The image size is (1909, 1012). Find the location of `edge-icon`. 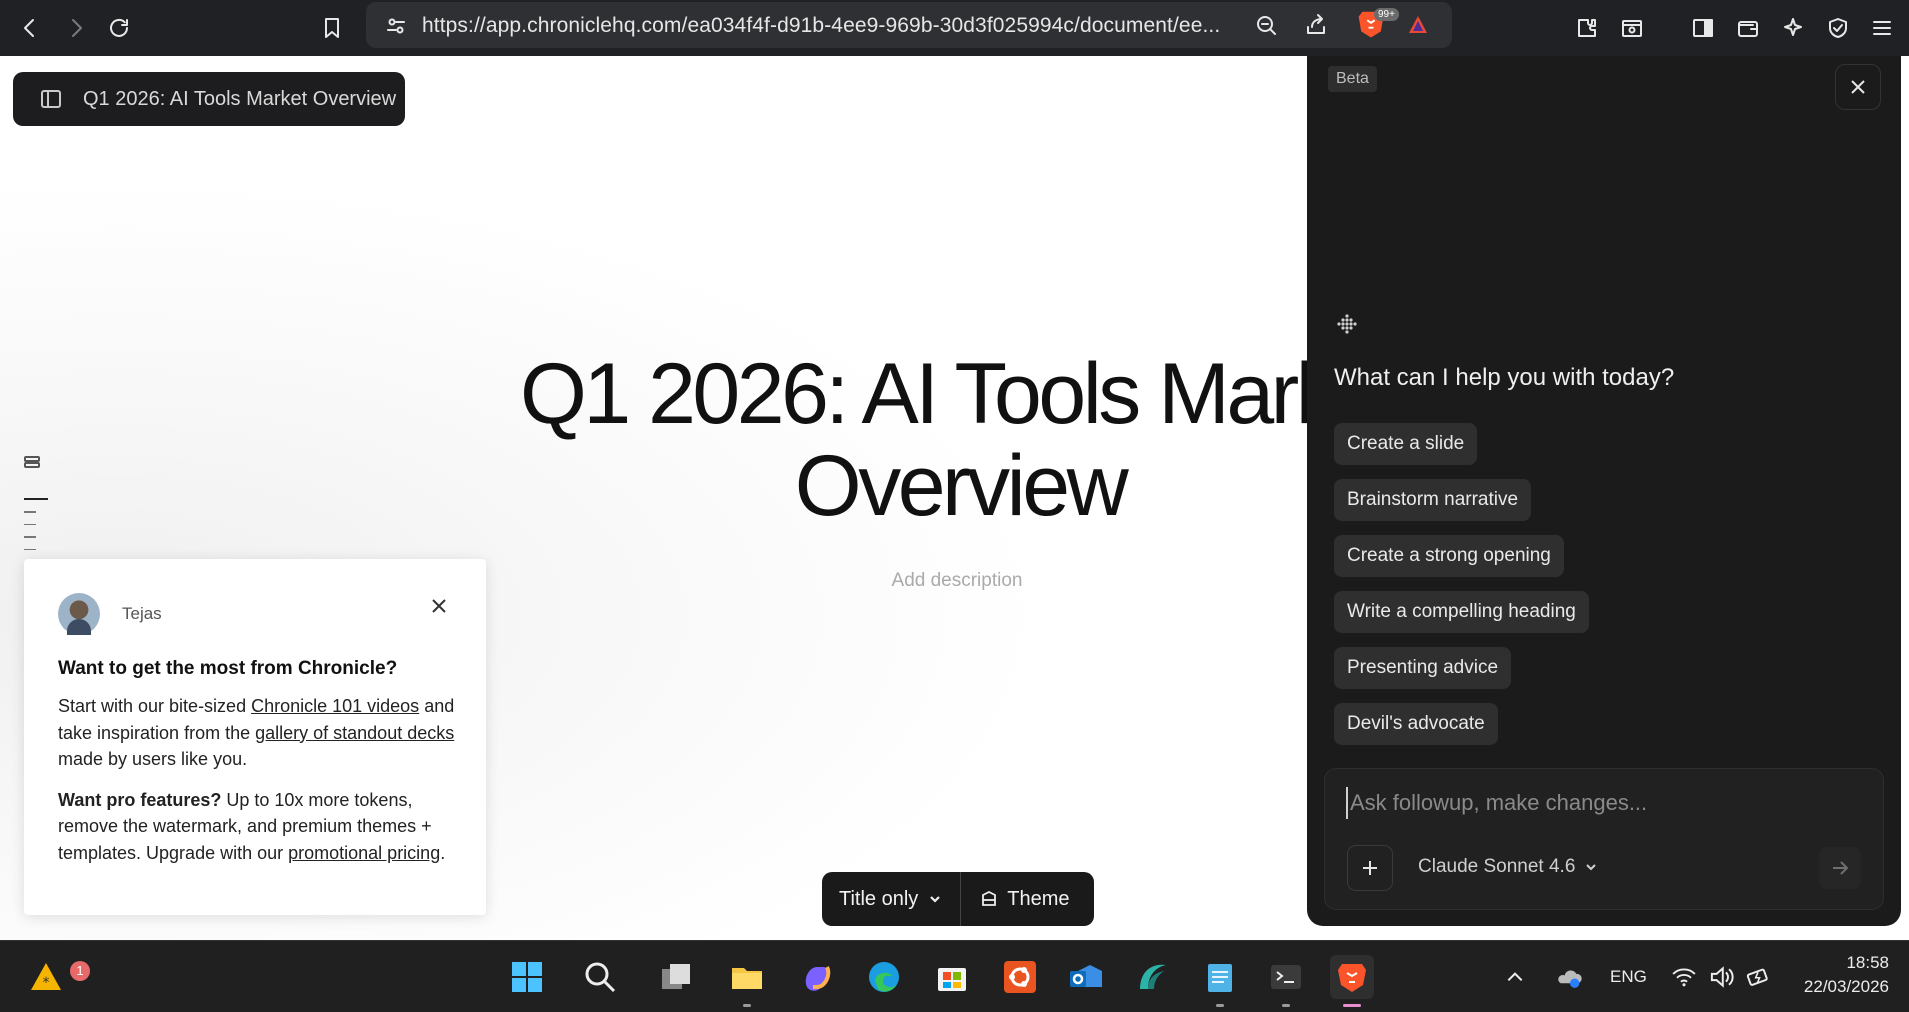

edge-icon is located at coordinates (884, 977).